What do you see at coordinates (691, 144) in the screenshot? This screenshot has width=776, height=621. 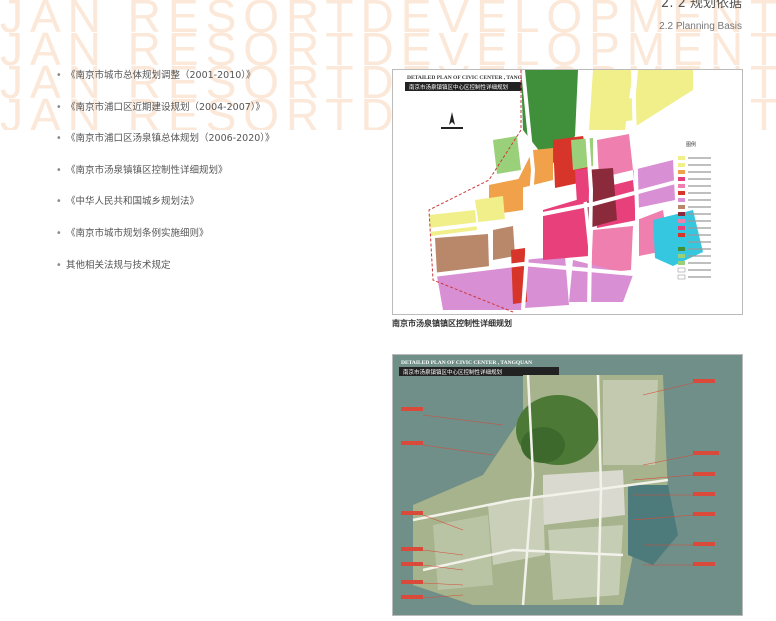 I see `legend-title: 图例` at bounding box center [691, 144].